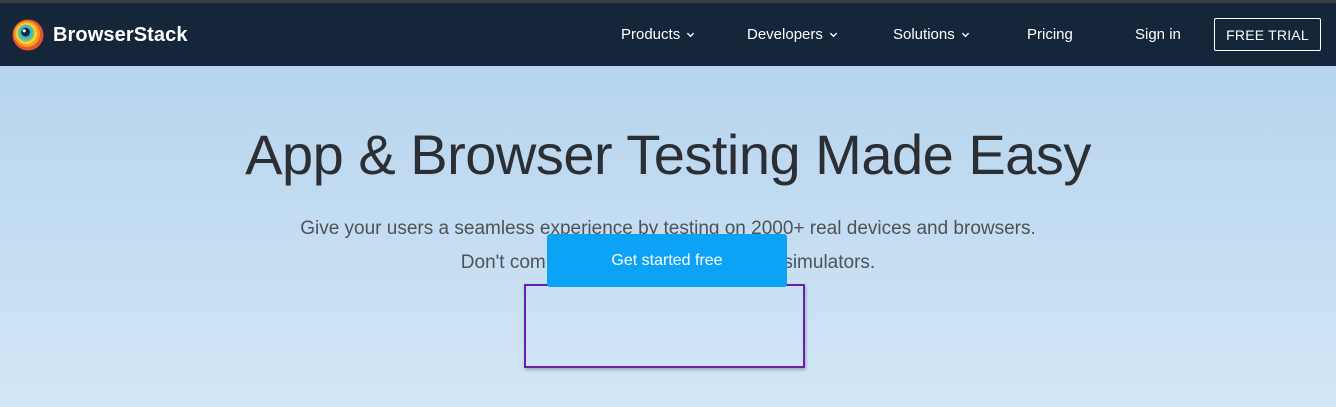 The height and width of the screenshot is (407, 1336). I want to click on nav-pricing: Pricing, so click(1050, 34).